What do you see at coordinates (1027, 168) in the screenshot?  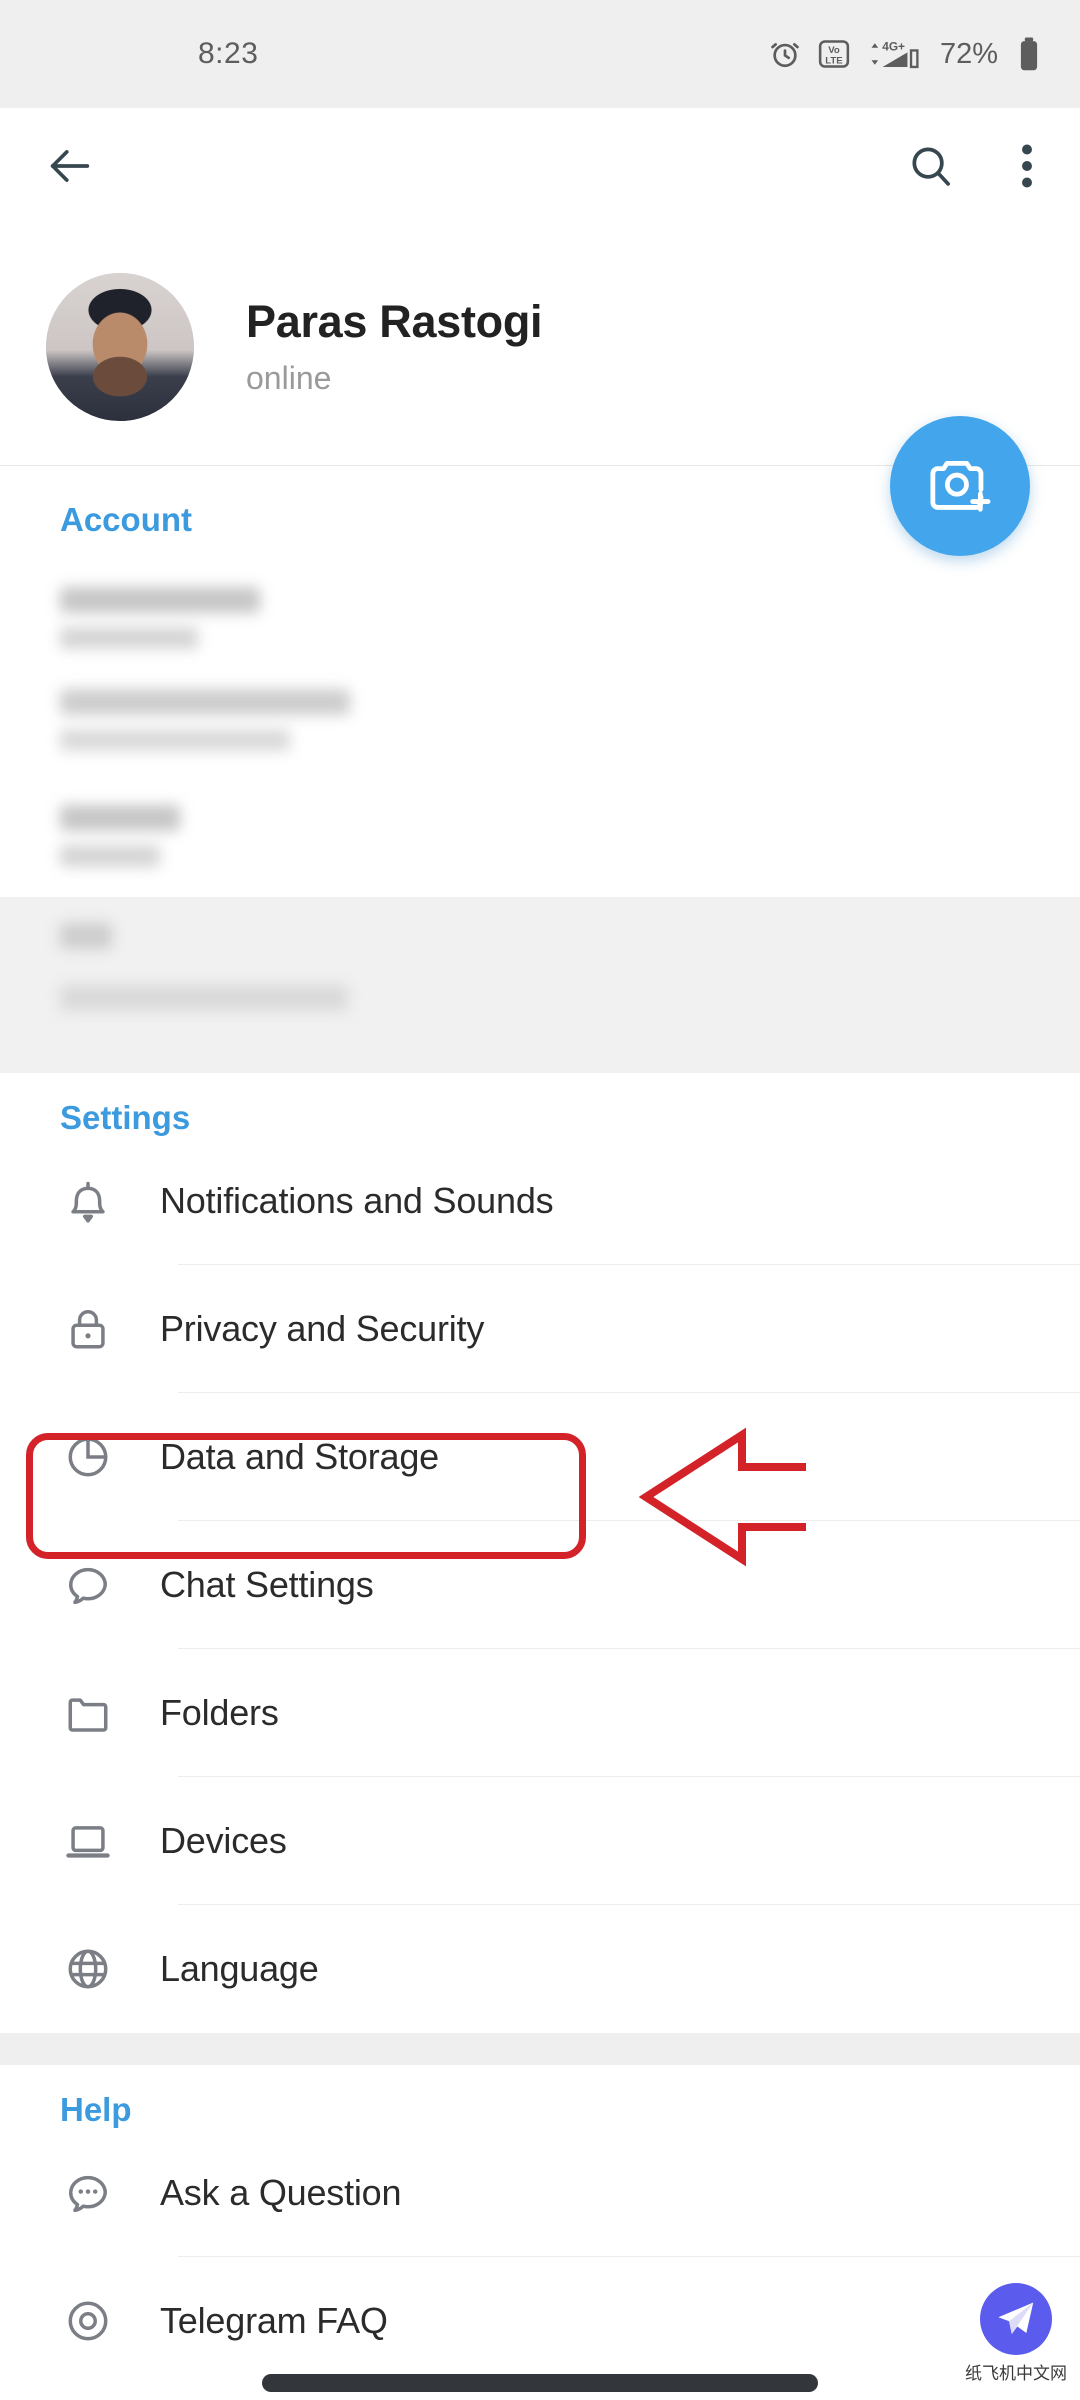 I see `overflow-menu-icon` at bounding box center [1027, 168].